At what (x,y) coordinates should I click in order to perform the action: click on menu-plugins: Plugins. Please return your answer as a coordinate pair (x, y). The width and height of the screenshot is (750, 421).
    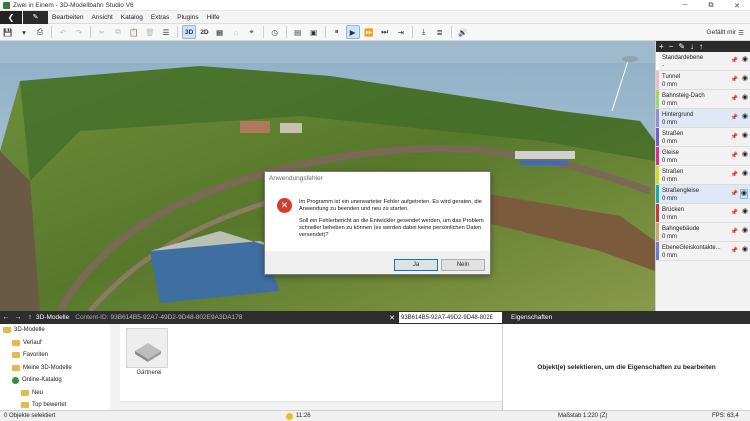
    Looking at the image, I should click on (187, 17).